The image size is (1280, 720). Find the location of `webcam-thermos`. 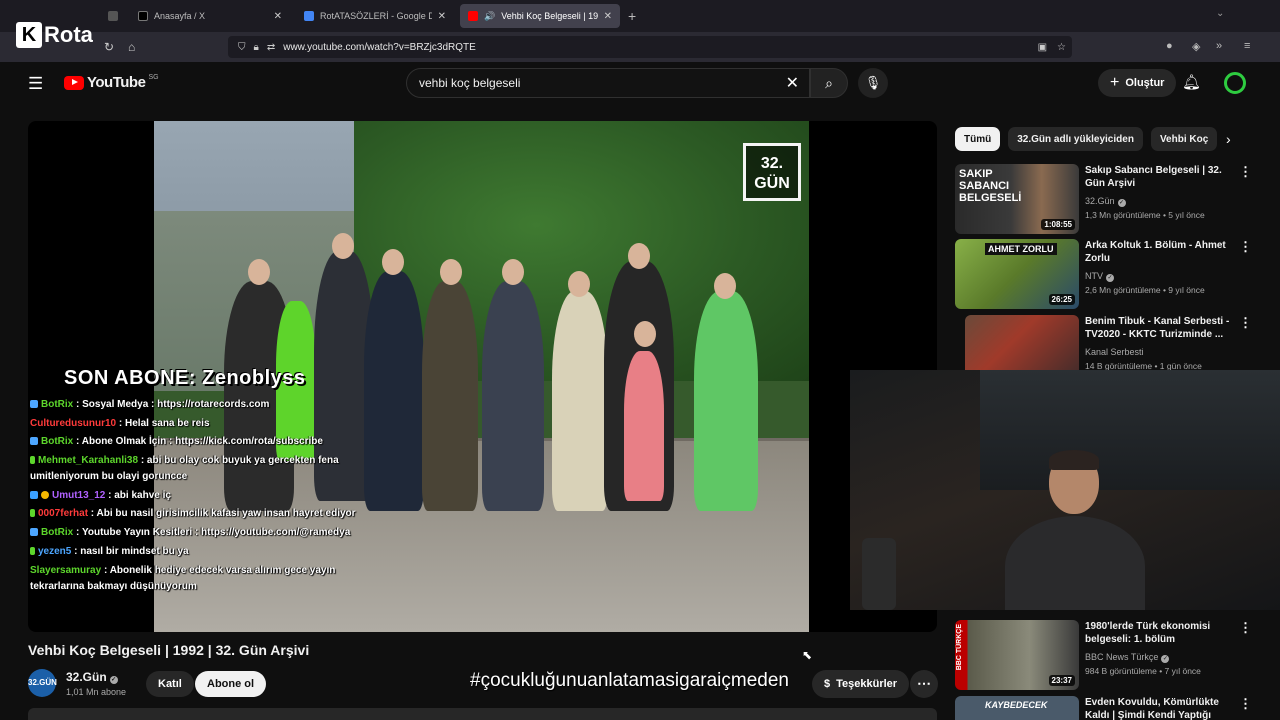

webcam-thermos is located at coordinates (879, 574).